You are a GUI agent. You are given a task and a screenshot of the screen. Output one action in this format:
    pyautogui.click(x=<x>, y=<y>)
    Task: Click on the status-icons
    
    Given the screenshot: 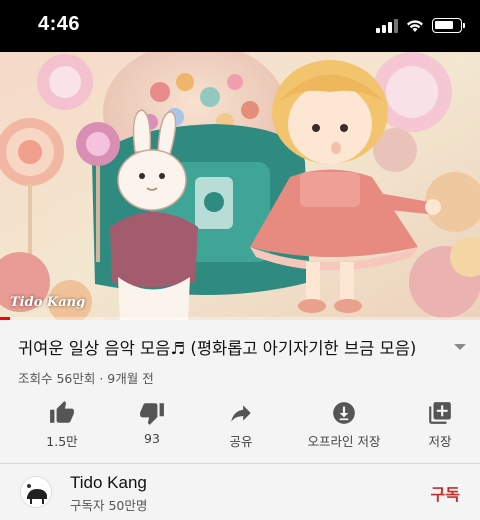 What is the action you would take?
    pyautogui.click(x=420, y=25)
    